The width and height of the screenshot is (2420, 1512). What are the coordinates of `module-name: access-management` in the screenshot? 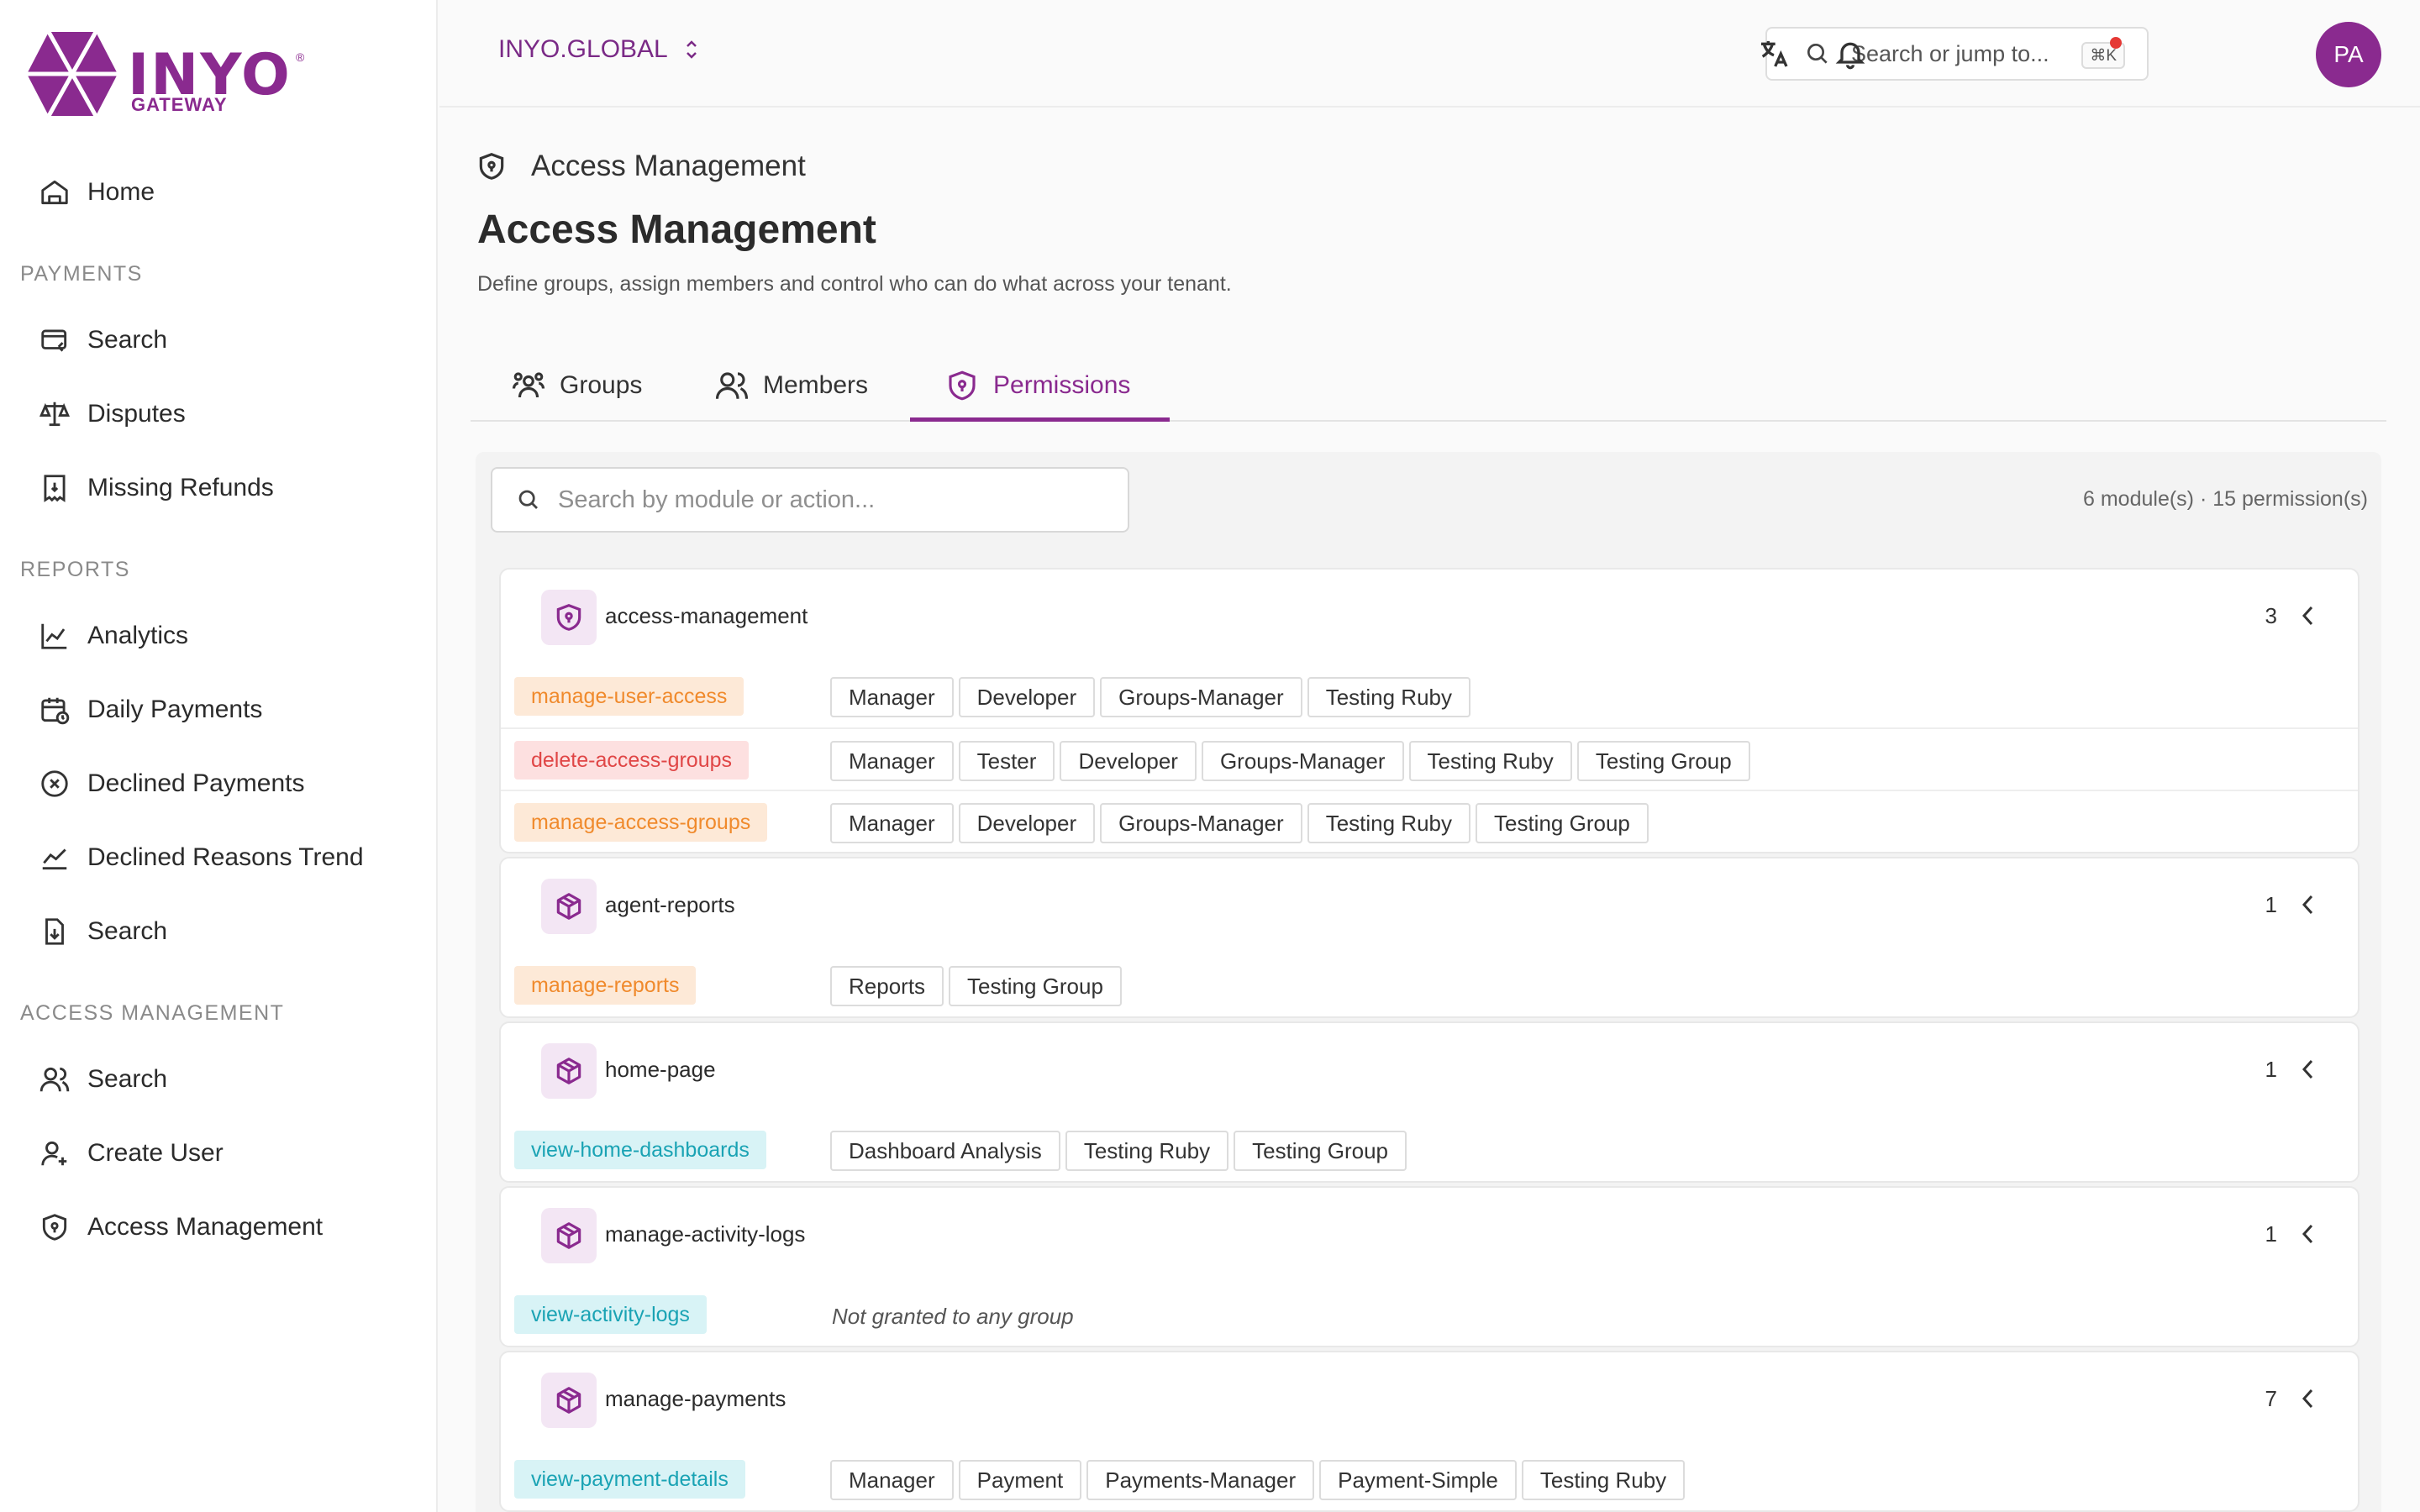 It's located at (706, 615).